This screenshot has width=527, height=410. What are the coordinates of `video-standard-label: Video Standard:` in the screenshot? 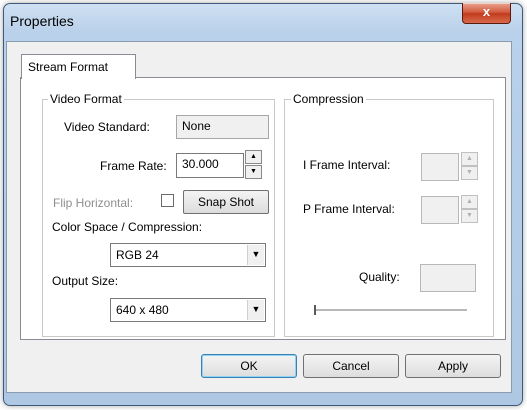 It's located at (107, 127).